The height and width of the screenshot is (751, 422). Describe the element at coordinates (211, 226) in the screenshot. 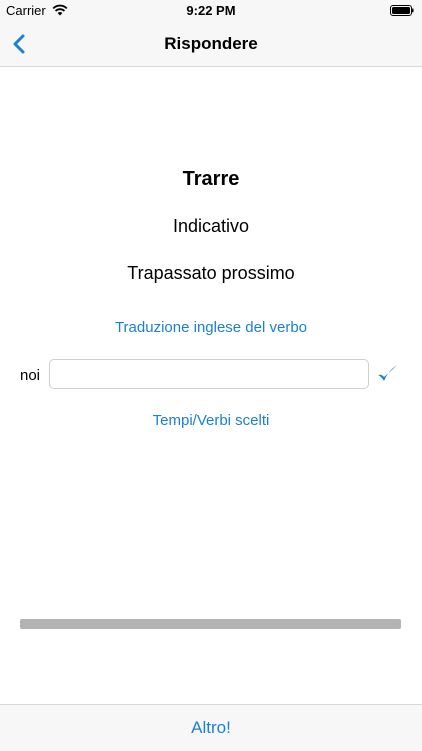

I see `mood-label: Indicativo` at that location.